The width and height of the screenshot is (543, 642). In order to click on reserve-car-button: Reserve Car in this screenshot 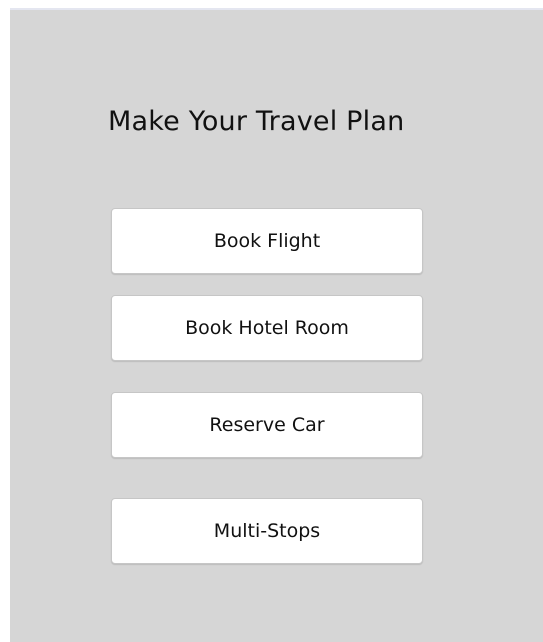, I will do `click(267, 425)`.